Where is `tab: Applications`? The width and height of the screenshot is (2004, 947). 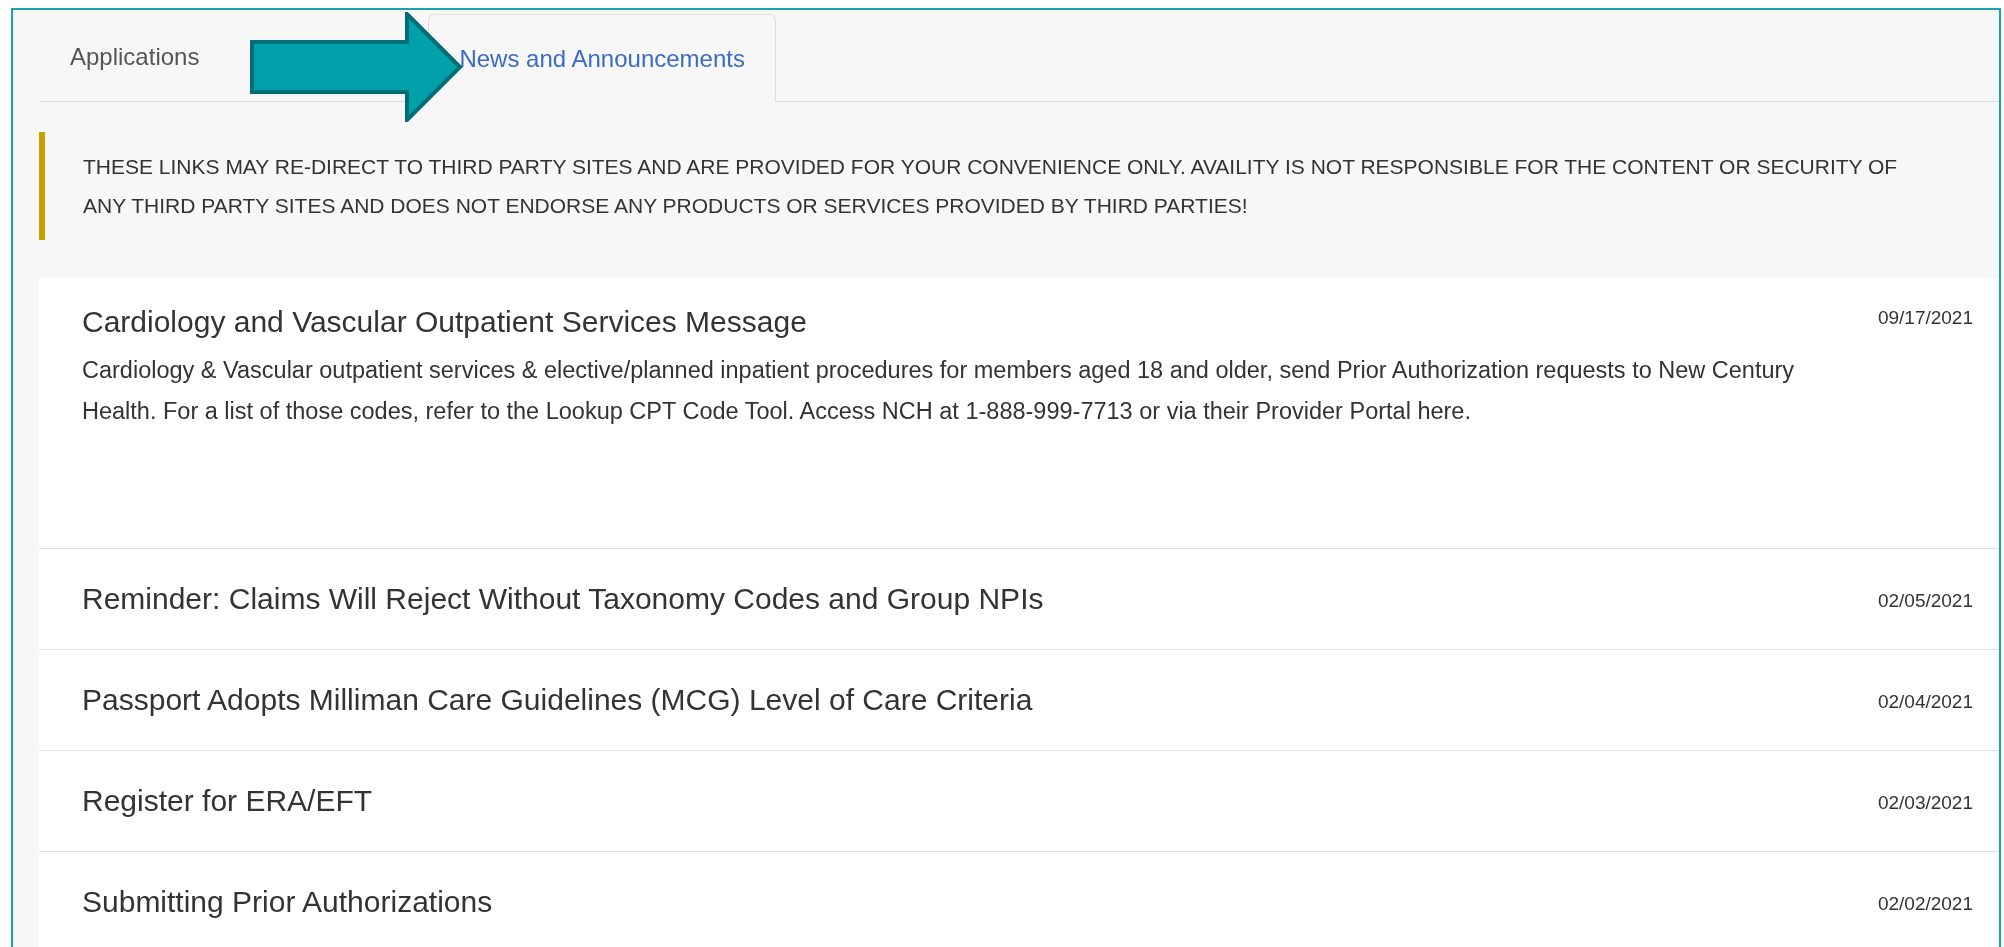 tab: Applications is located at coordinates (135, 57).